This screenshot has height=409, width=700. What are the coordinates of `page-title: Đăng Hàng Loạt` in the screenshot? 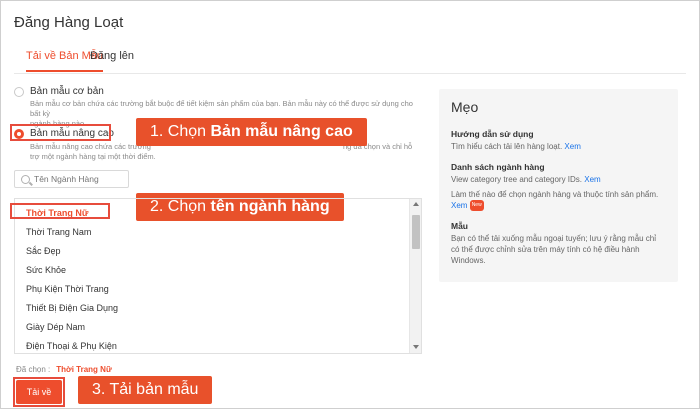 It's located at (69, 22).